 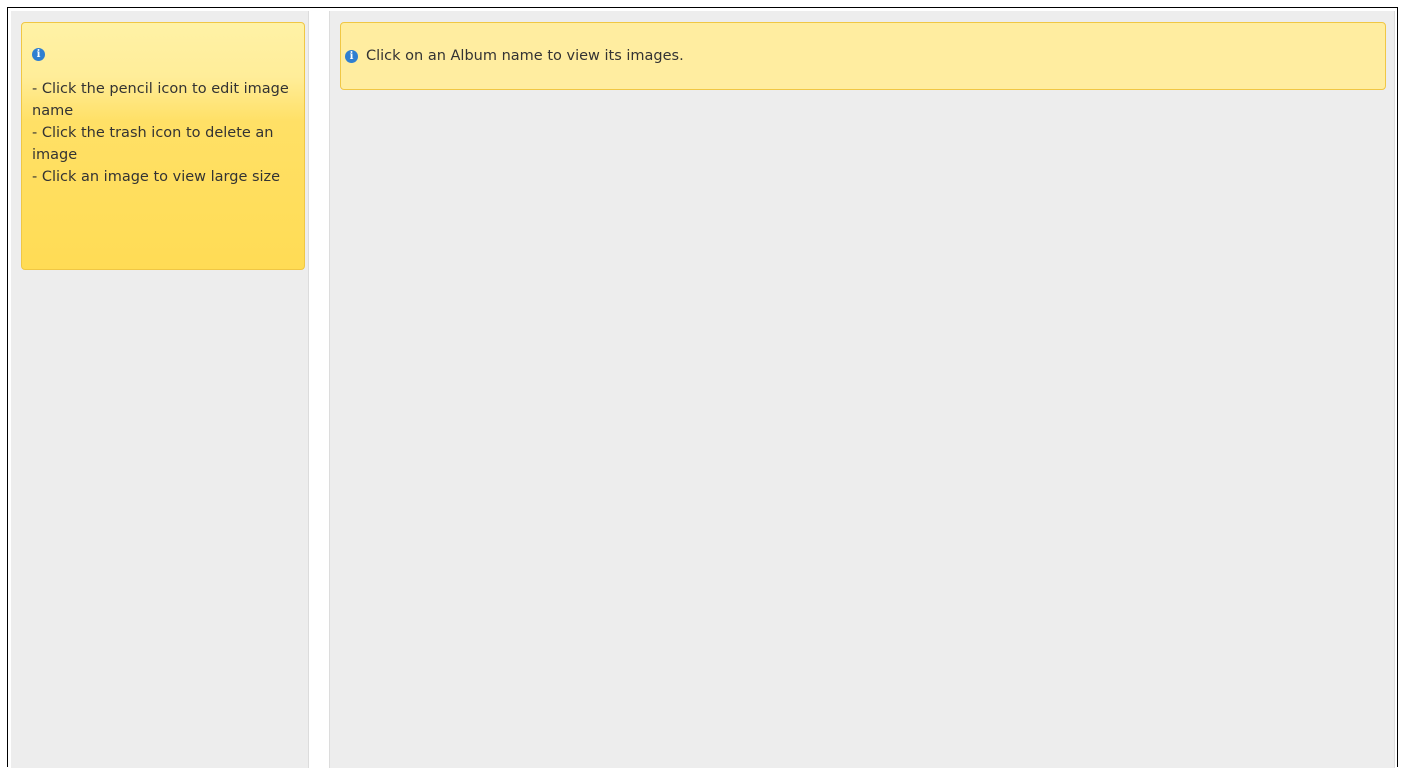 What do you see at coordinates (156, 177) in the screenshot?
I see `help-line-view: - Click an image to view large size` at bounding box center [156, 177].